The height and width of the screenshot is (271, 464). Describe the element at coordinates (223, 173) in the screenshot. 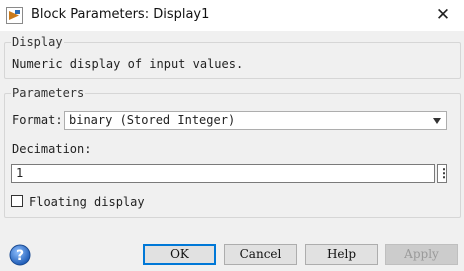

I see `decimation-input: 1` at that location.